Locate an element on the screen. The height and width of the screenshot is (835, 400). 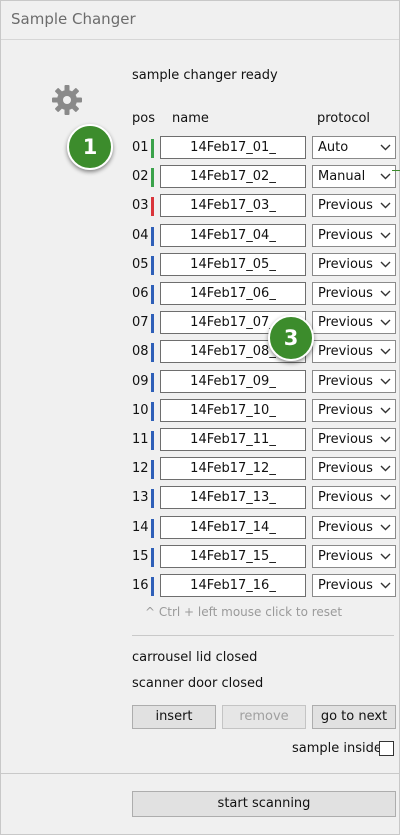
sample-inside-checkbox is located at coordinates (386, 748).